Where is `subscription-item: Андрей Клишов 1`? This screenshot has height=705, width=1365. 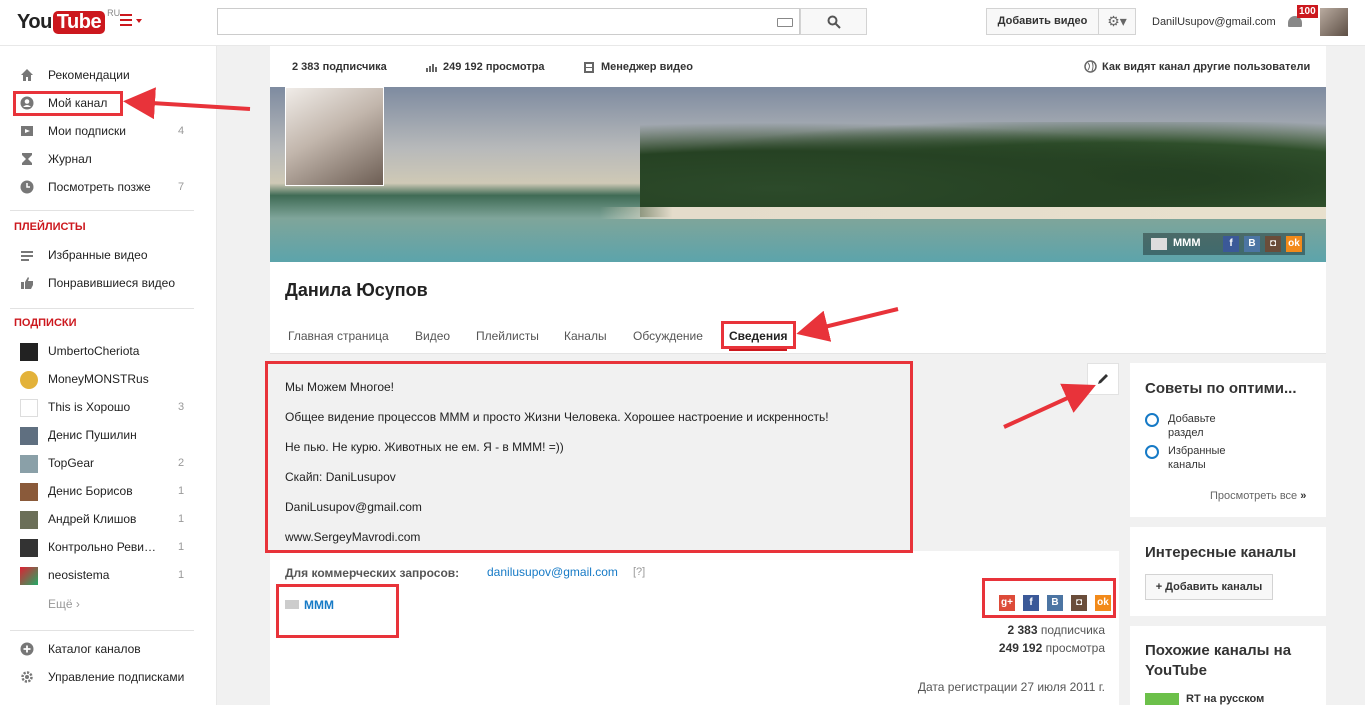 subscription-item: Андрей Клишов 1 is located at coordinates (108, 519).